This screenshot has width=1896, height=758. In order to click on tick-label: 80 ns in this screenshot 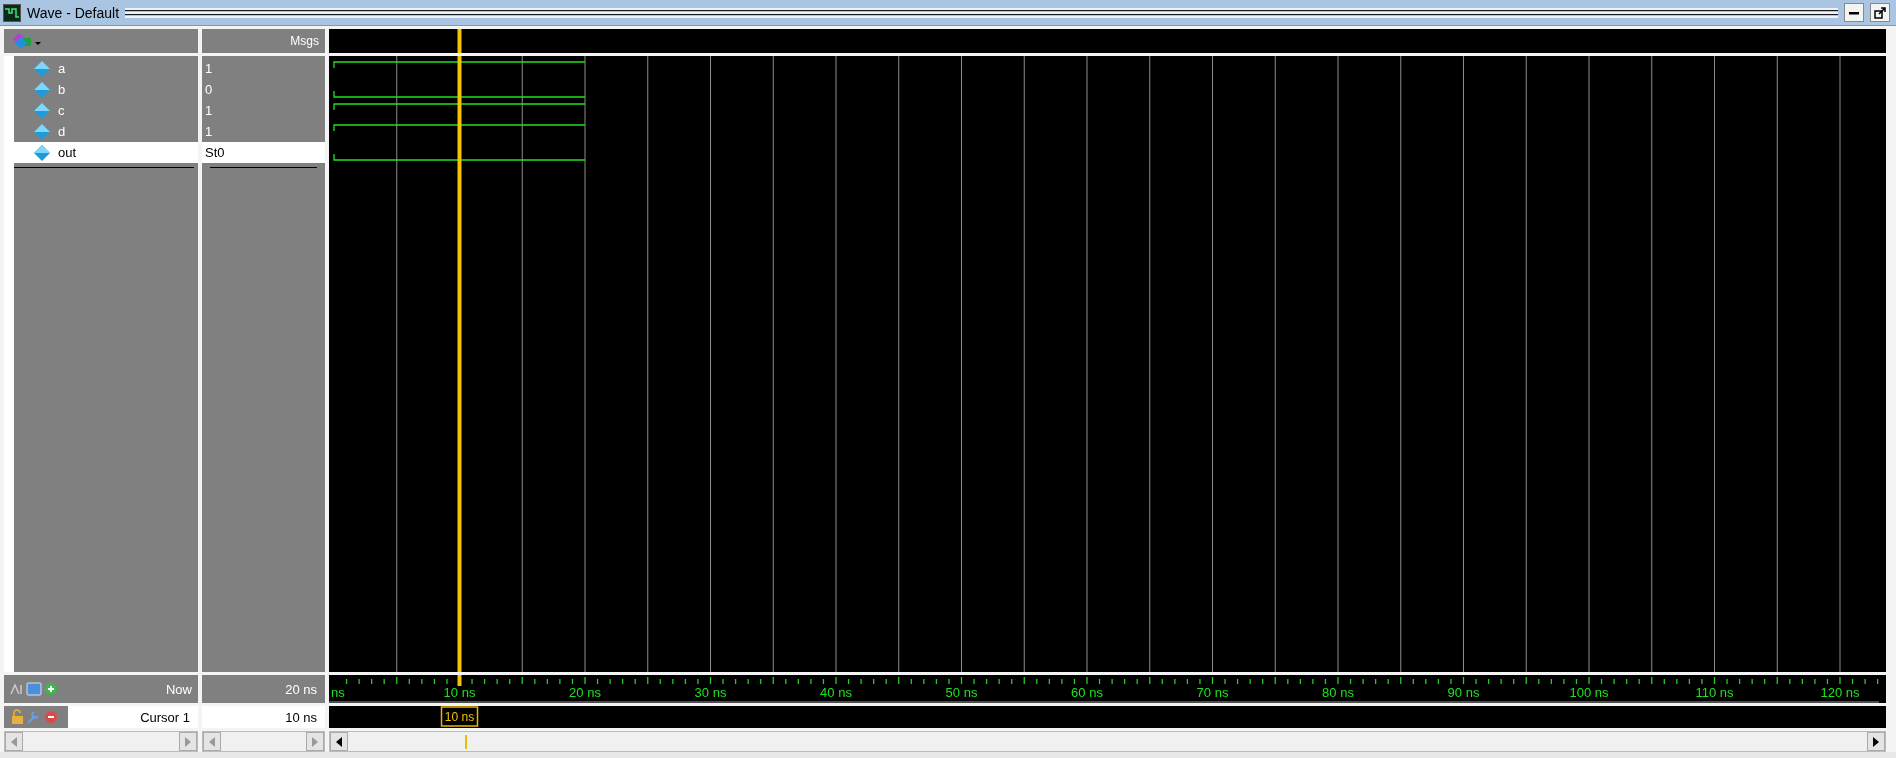, I will do `click(1338, 692)`.